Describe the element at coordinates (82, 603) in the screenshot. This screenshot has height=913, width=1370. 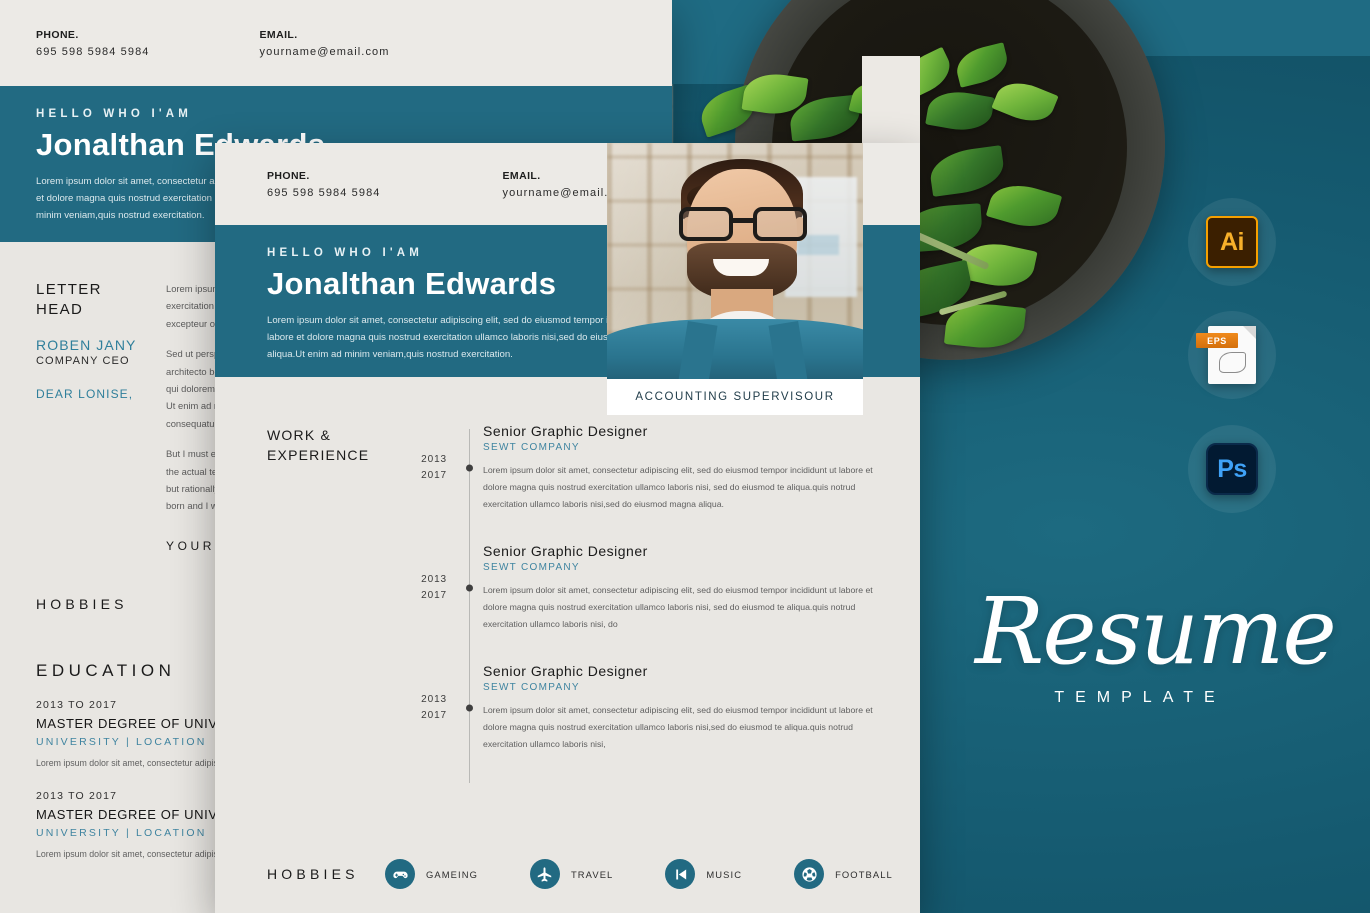
I see `back-hobbies-label: HOBBIES` at that location.